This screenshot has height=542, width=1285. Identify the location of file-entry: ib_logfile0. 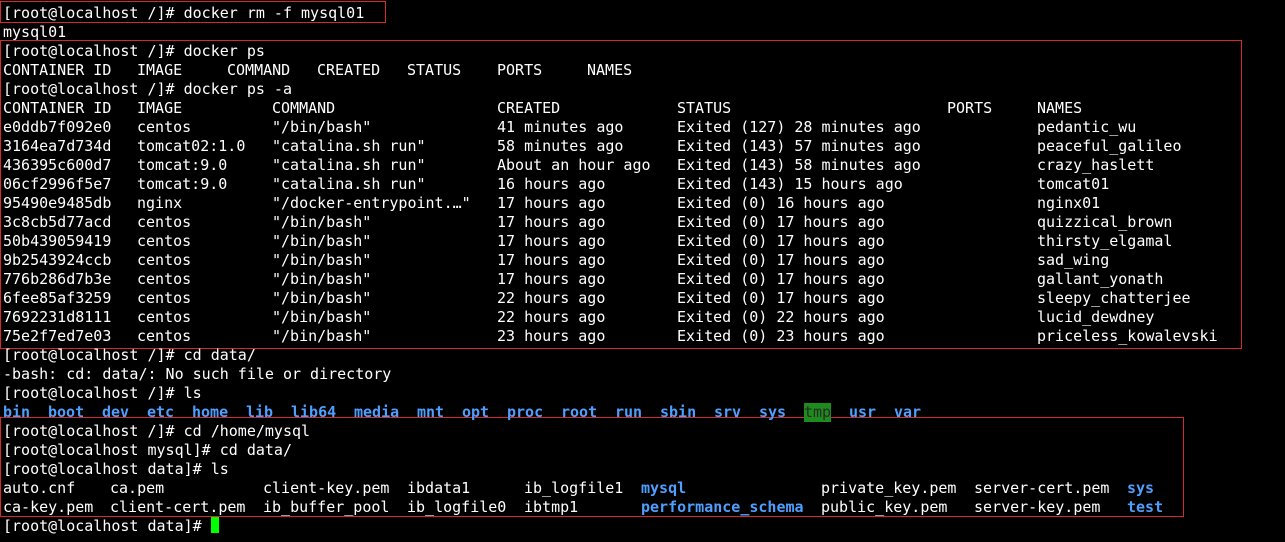
(457, 507).